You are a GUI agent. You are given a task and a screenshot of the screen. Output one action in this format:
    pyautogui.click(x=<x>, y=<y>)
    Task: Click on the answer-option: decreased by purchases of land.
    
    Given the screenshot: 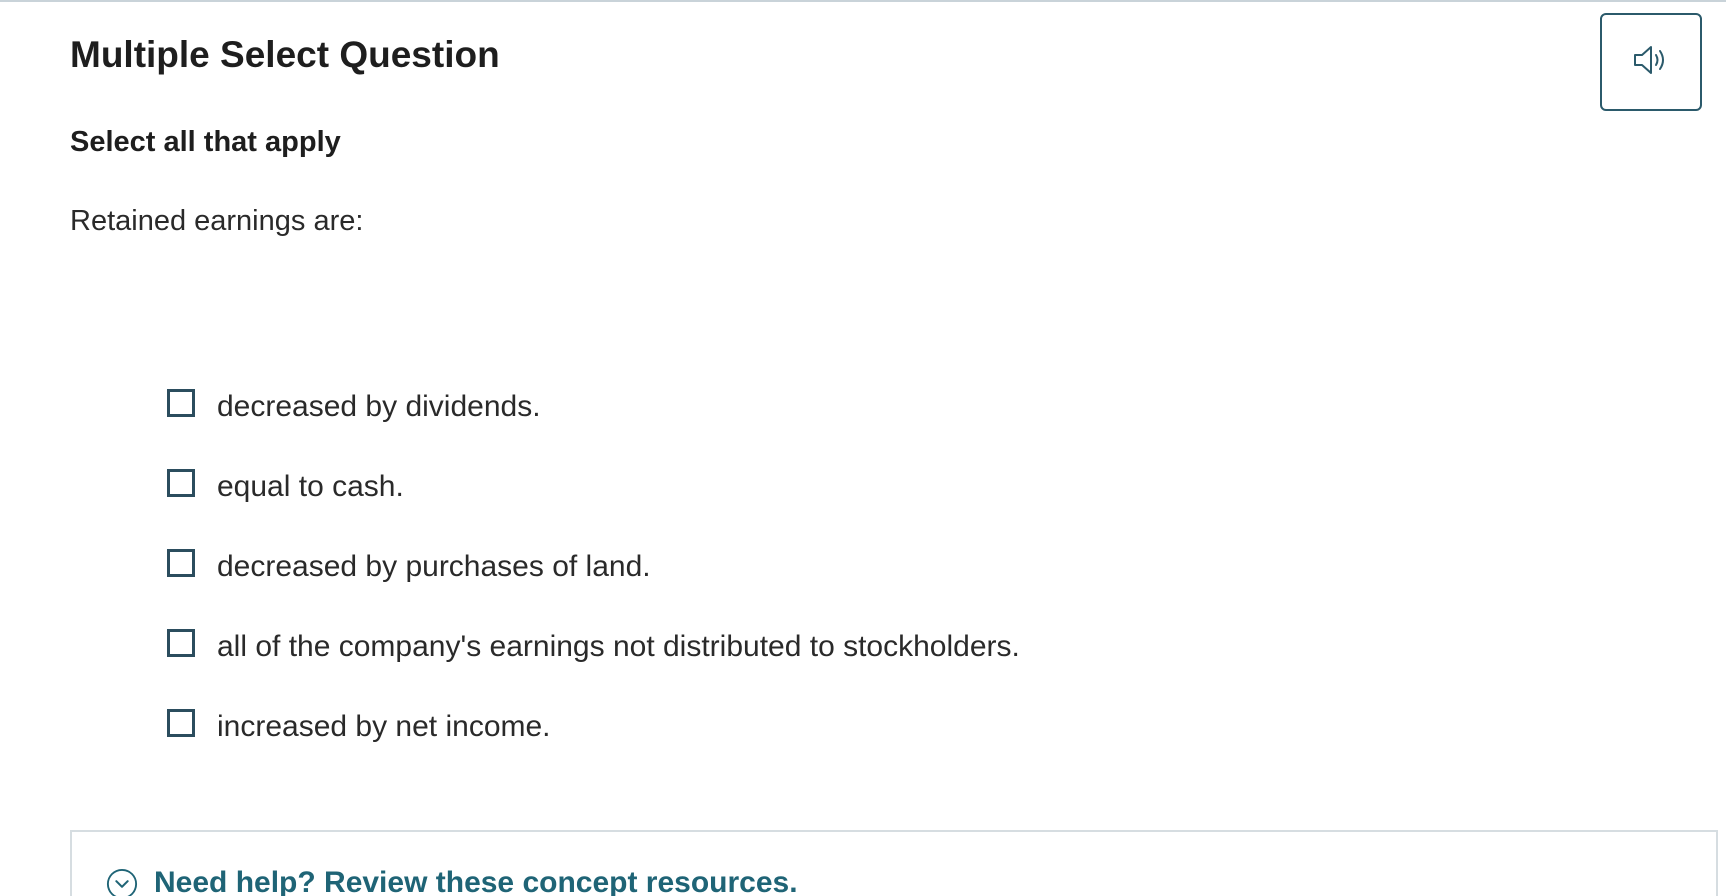 What is the action you would take?
    pyautogui.click(x=593, y=567)
    